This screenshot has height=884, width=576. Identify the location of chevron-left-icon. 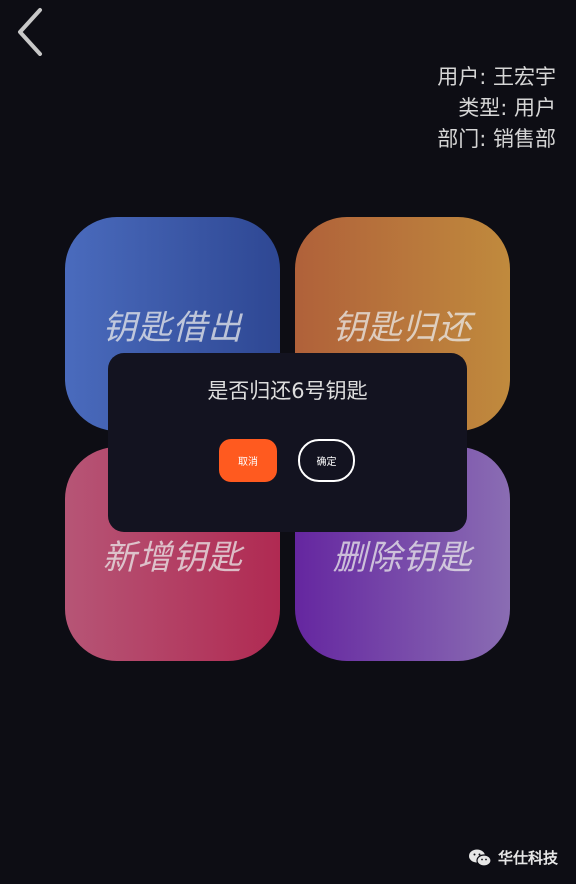
(30, 32).